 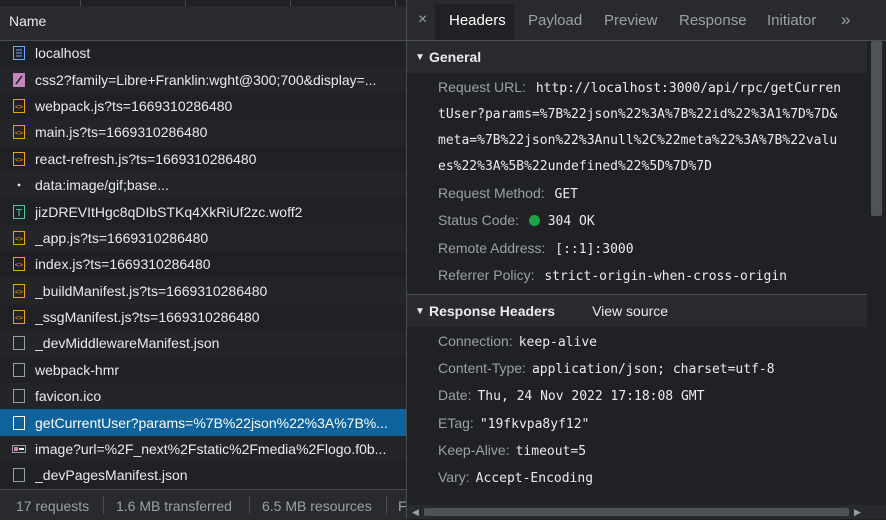 What do you see at coordinates (53, 506) in the screenshot?
I see `requests-count: 17 requests` at bounding box center [53, 506].